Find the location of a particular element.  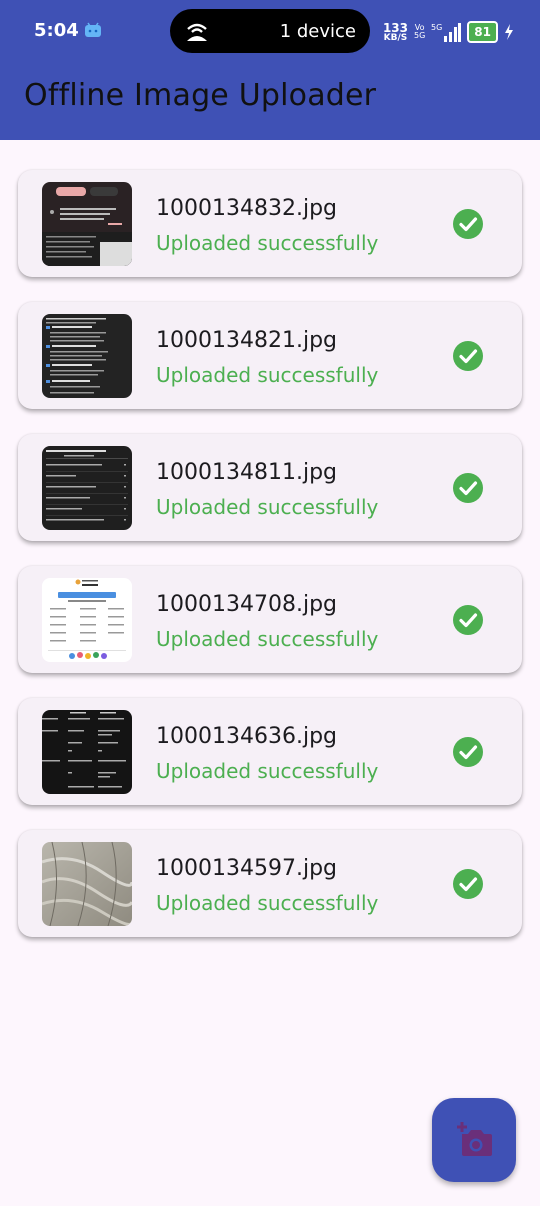

upload-item: 1000134811.jpg Uploaded successfully is located at coordinates (270, 487).